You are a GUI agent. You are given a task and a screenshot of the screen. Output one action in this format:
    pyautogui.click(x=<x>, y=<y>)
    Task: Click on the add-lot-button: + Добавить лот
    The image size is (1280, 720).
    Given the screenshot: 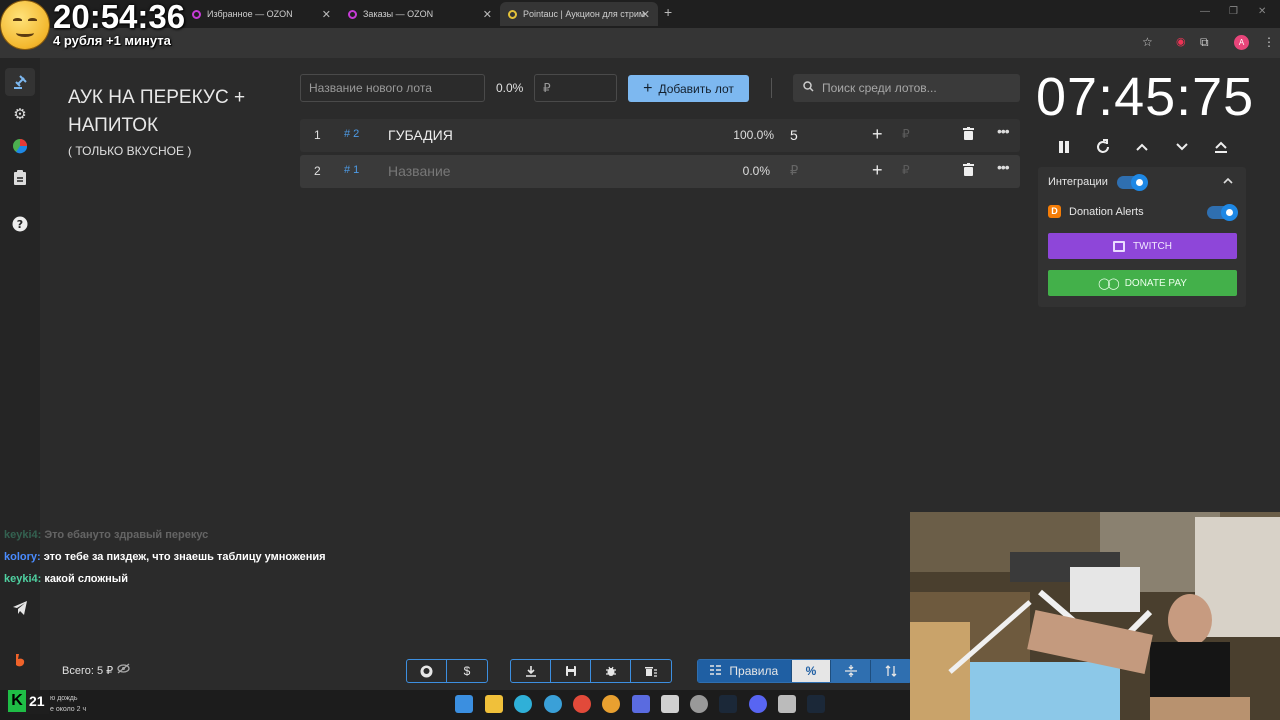 What is the action you would take?
    pyautogui.click(x=688, y=88)
    